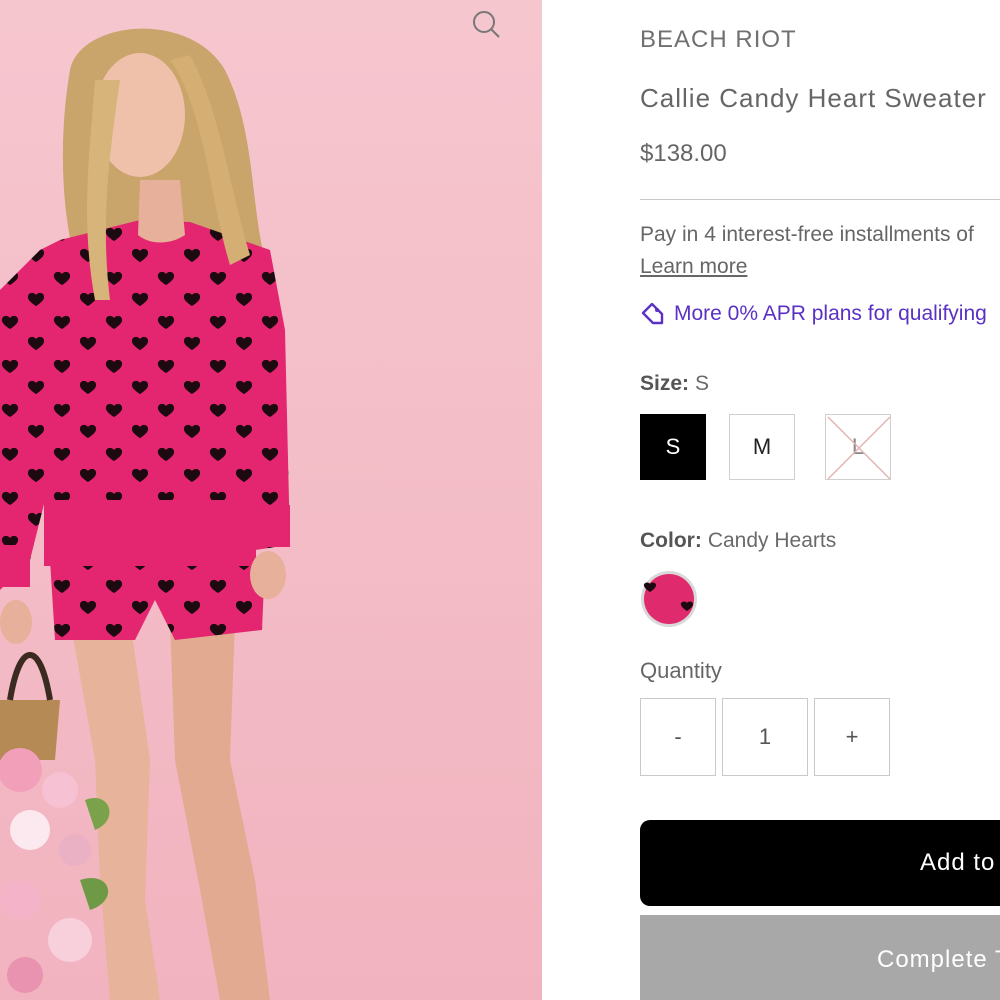  Describe the element at coordinates (681, 670) in the screenshot. I see `quantity-label: Quantity` at that location.